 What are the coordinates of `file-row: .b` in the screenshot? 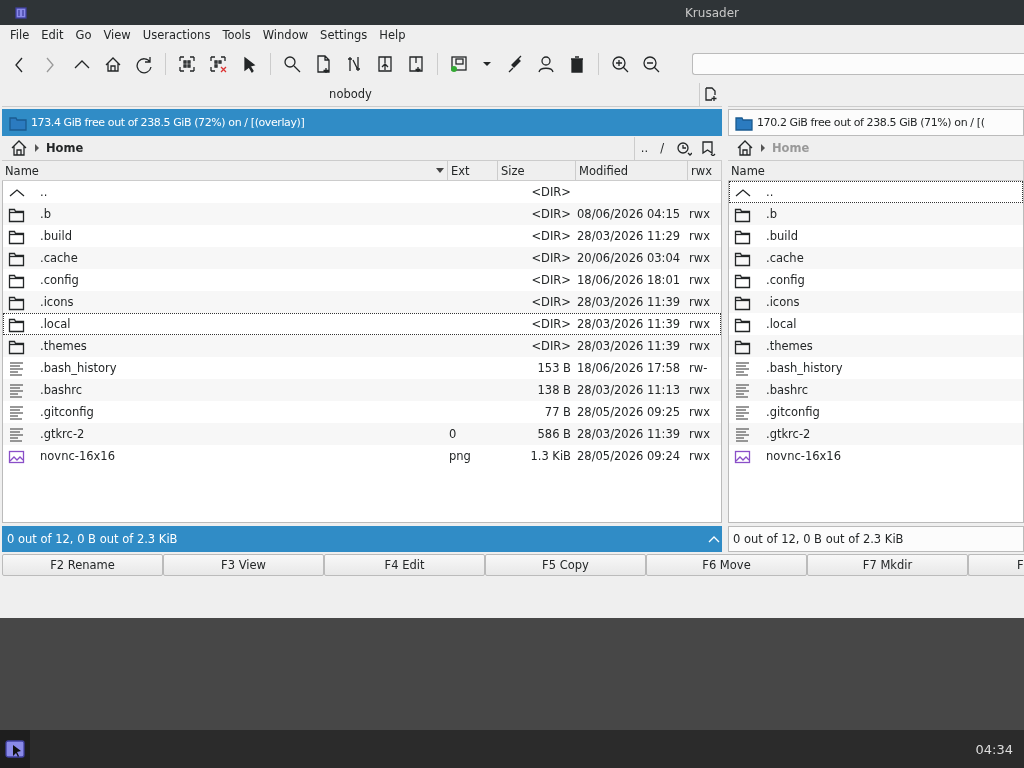 It's located at (876, 214).